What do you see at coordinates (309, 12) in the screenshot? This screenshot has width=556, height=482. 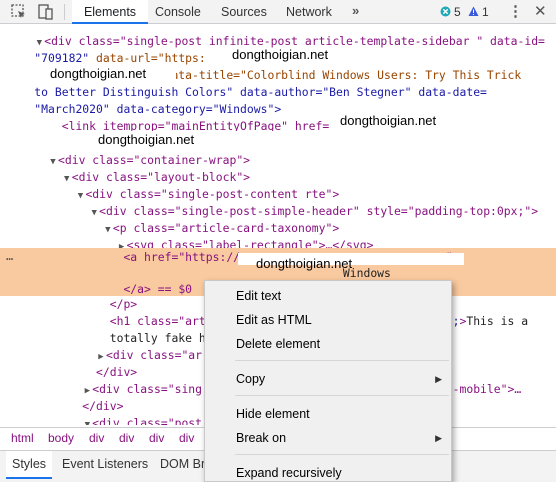 I see `tab-network: Network` at bounding box center [309, 12].